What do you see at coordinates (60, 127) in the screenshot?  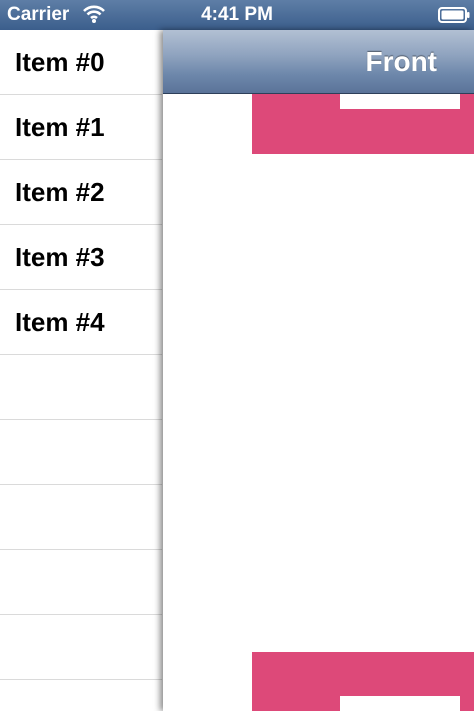 I see `menu-item-label: Item #1` at bounding box center [60, 127].